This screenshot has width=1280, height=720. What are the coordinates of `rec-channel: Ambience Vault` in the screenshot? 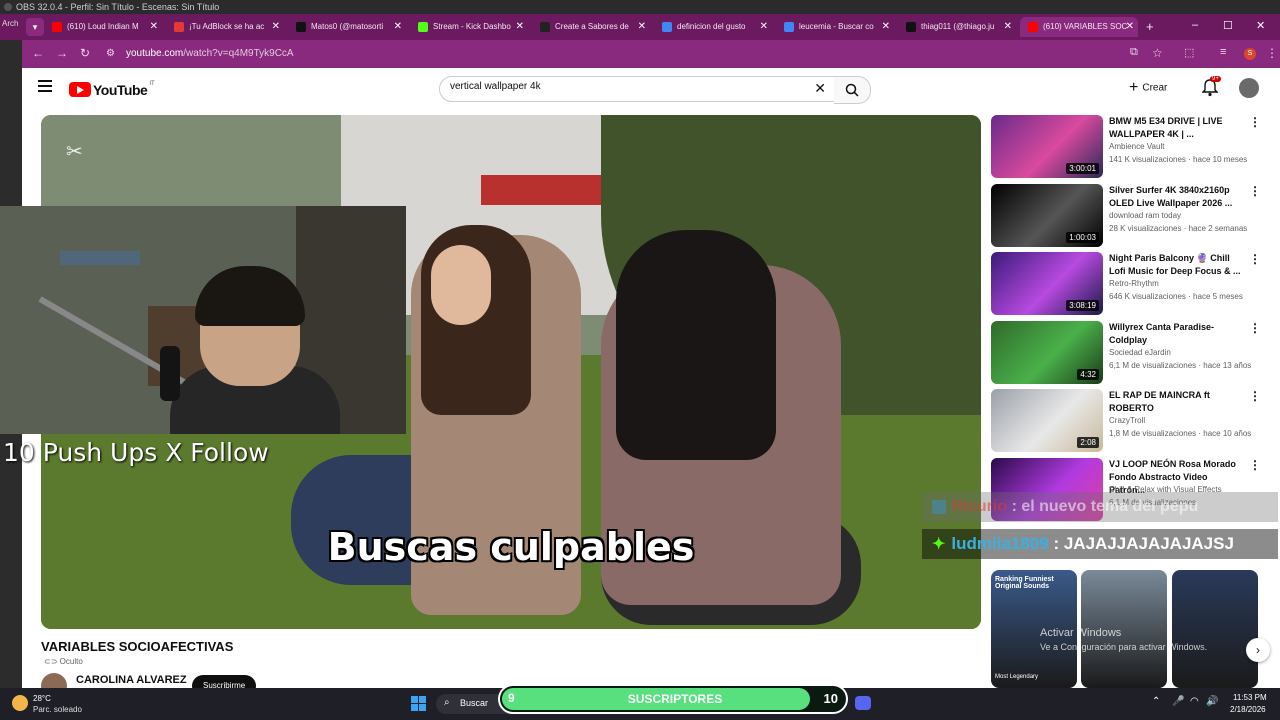 It's located at (1136, 146).